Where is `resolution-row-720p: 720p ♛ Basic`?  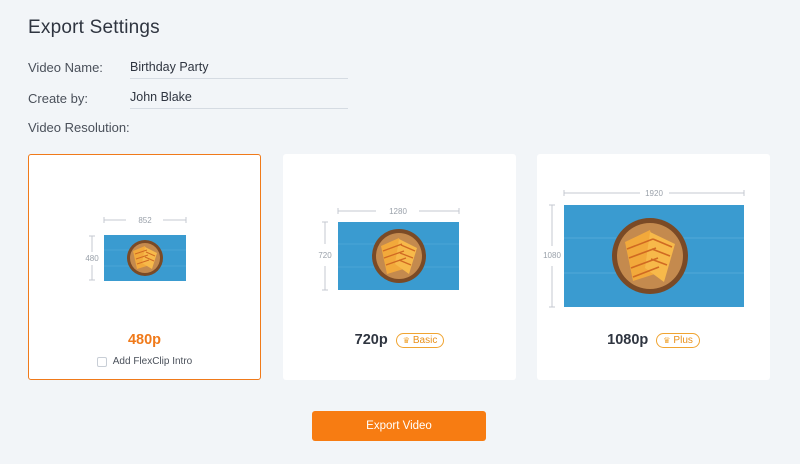
resolution-row-720p: 720p ♛ Basic is located at coordinates (399, 340).